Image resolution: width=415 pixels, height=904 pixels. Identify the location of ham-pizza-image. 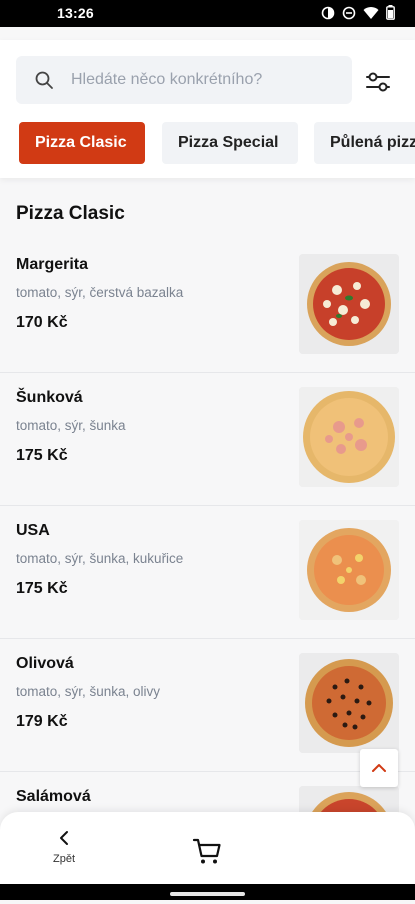
(349, 437).